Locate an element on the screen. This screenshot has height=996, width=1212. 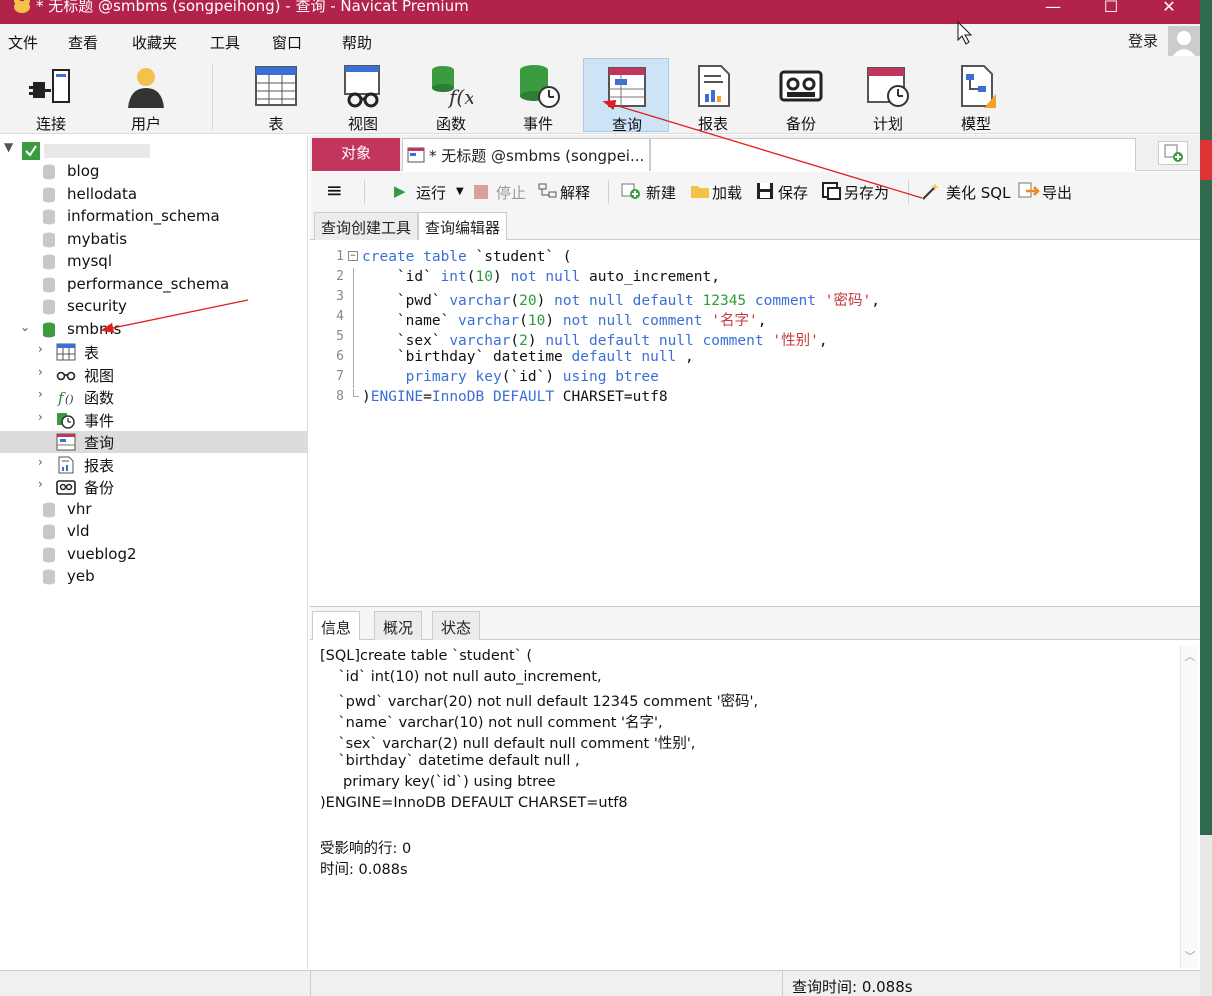
database-node: performance_schema is located at coordinates (153, 285).